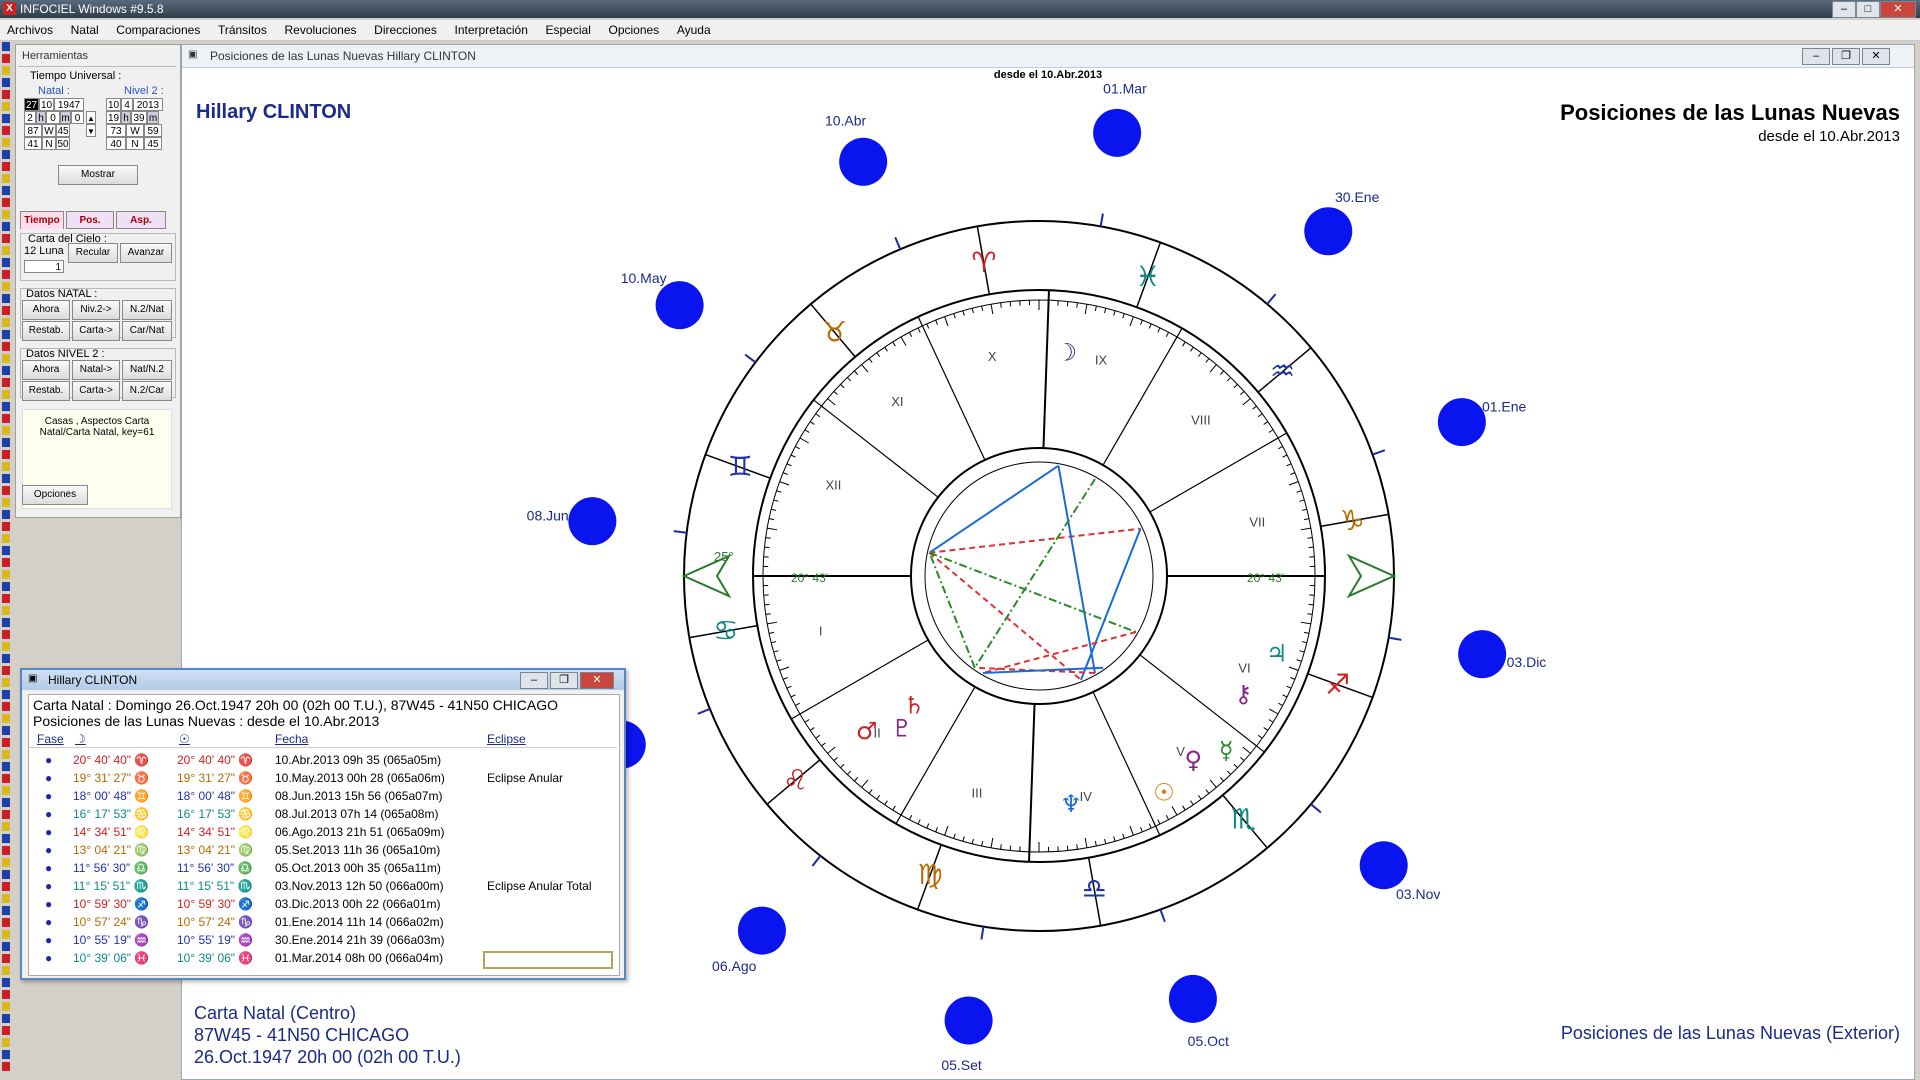 This screenshot has width=1920, height=1080. Describe the element at coordinates (49, 130) in the screenshot. I see `natal-lon-dir: W` at that location.